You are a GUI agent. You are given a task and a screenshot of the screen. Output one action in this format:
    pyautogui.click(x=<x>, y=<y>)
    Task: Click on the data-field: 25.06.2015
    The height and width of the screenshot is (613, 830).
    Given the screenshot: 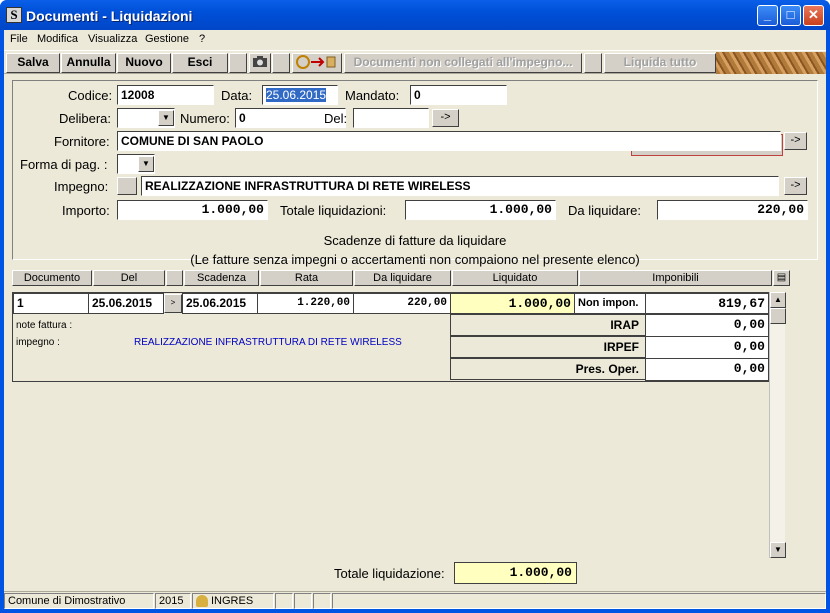 What is the action you would take?
    pyautogui.click(x=300, y=95)
    